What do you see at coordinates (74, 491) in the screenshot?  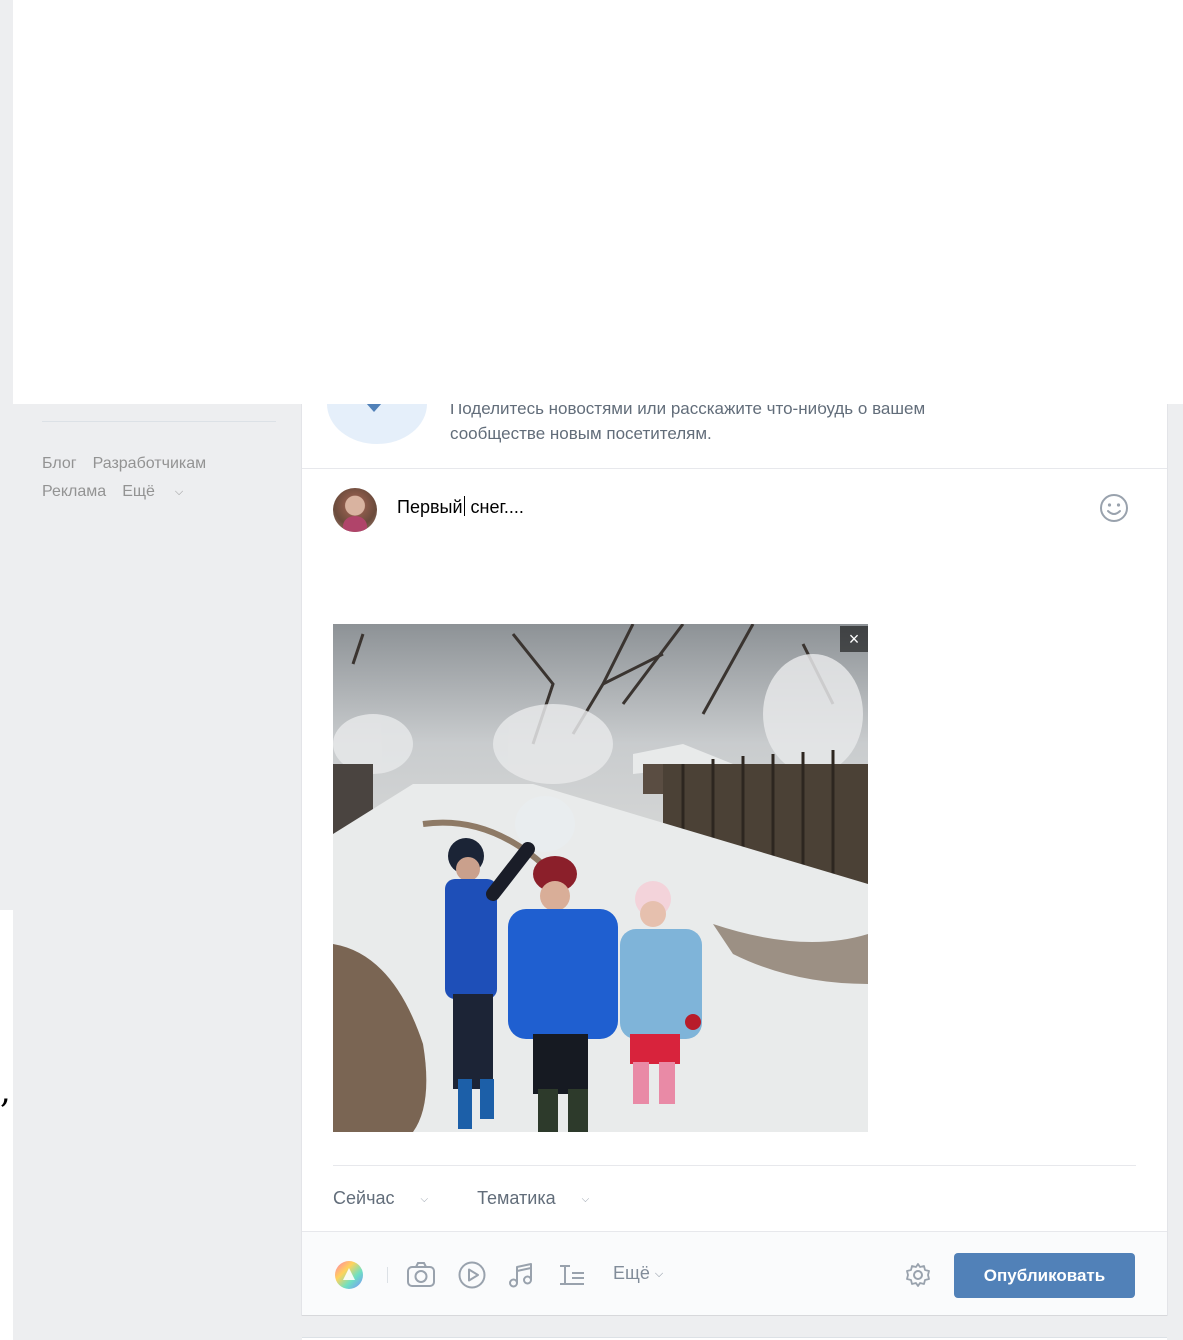 I see `footer-link-ads: Реклама` at bounding box center [74, 491].